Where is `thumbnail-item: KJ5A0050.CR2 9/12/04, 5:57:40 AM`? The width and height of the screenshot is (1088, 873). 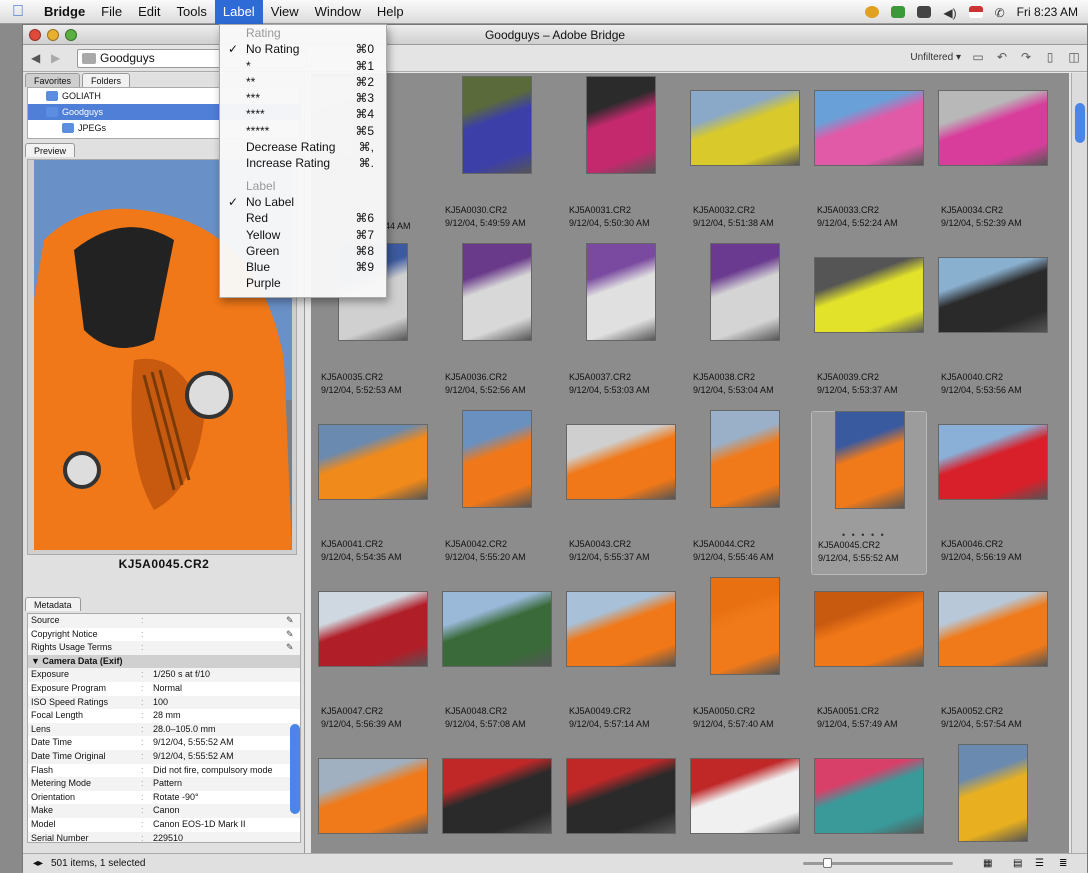
thumbnail-item: KJ5A0050.CR2 9/12/04, 5:57:40 AM is located at coordinates (745, 660).